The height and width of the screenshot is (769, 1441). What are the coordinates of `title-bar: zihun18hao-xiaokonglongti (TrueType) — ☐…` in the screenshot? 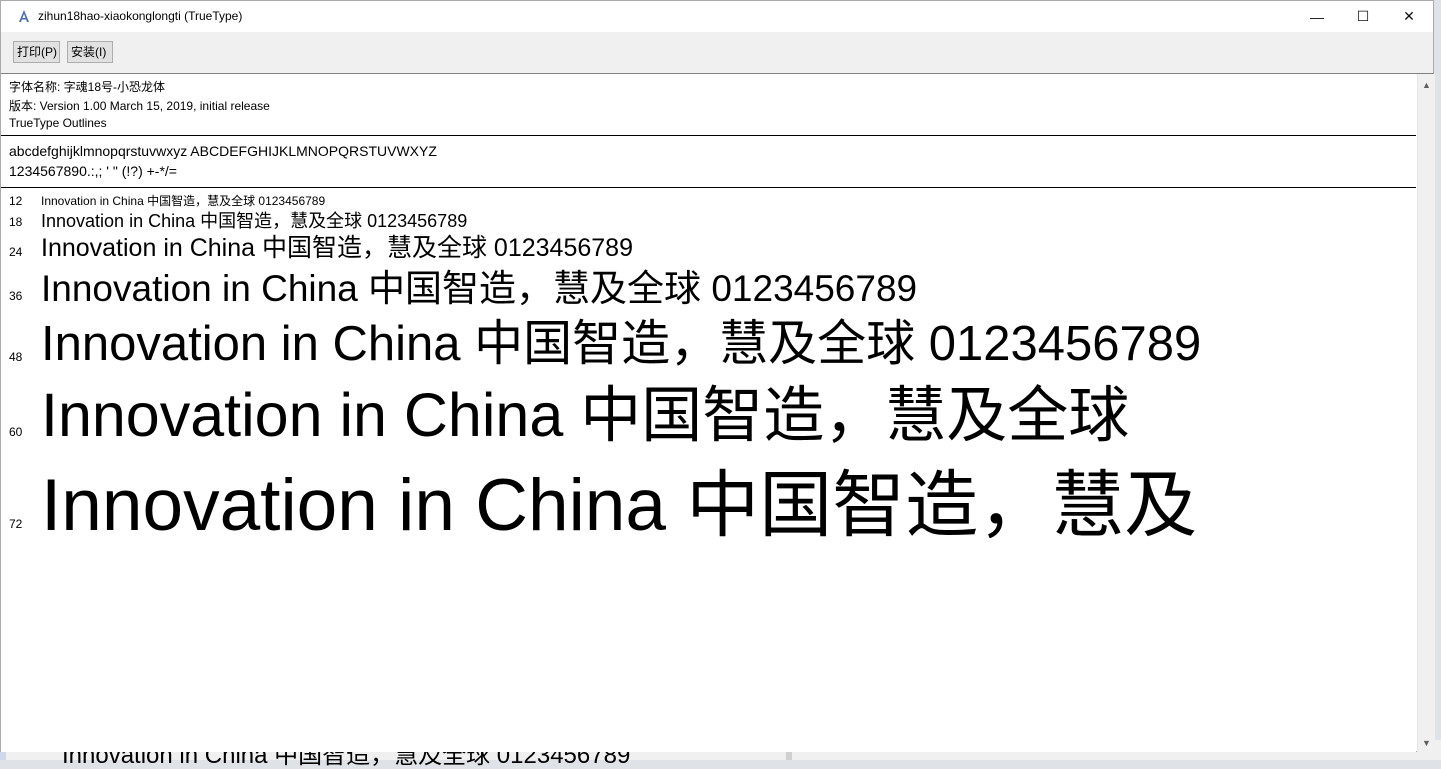 It's located at (717, 16).